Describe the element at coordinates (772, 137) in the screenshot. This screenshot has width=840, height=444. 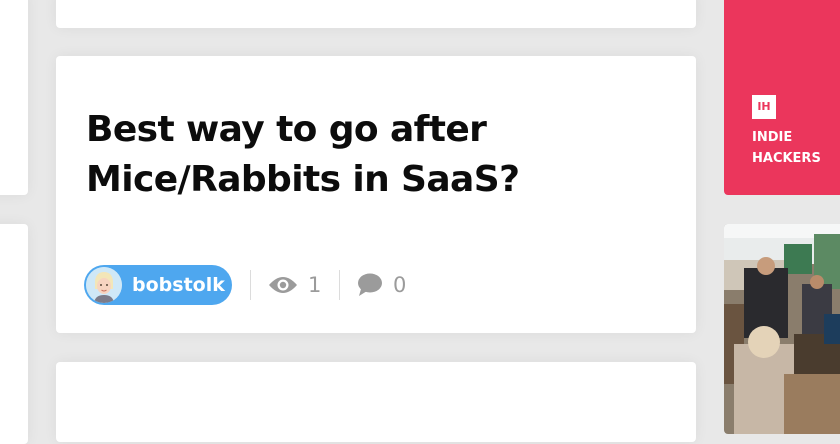
I see `promo-line-1: INDIE` at that location.